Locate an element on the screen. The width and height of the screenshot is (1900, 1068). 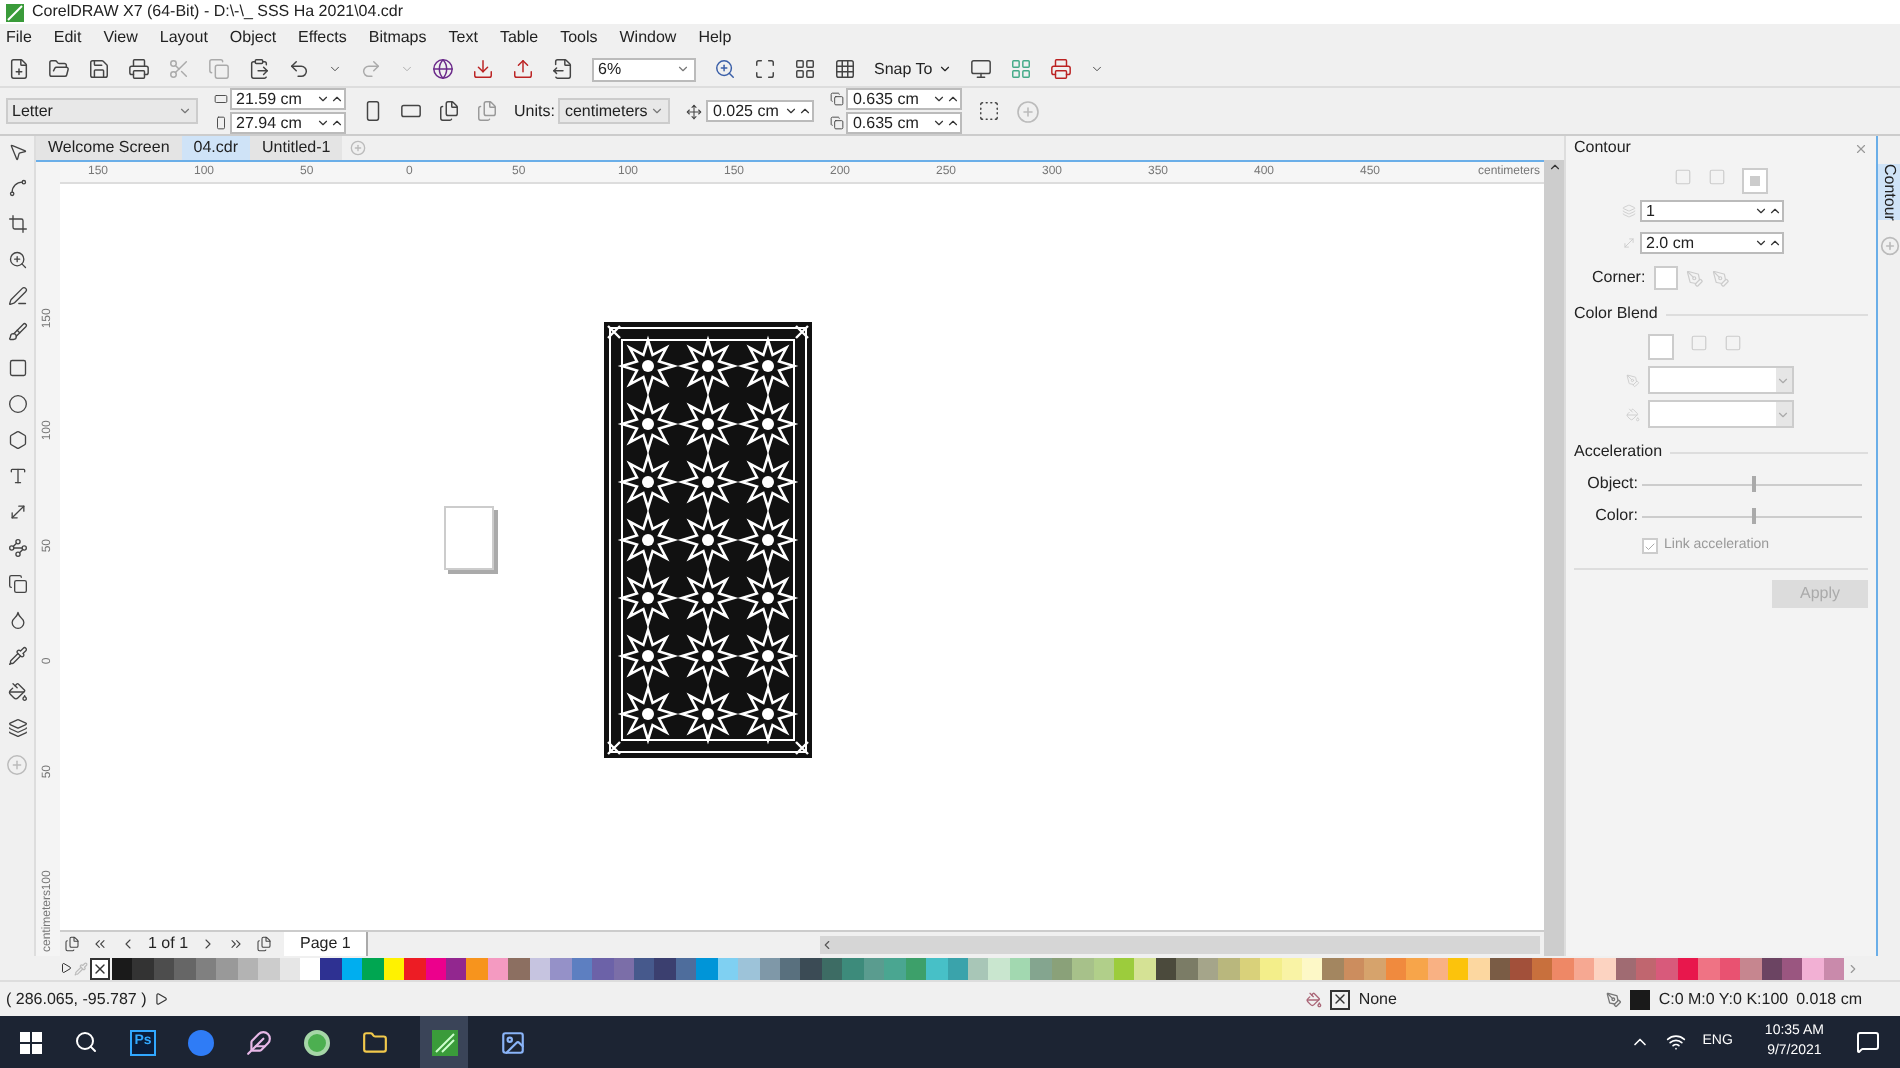
docker-title: Contour is located at coordinates (1602, 148).